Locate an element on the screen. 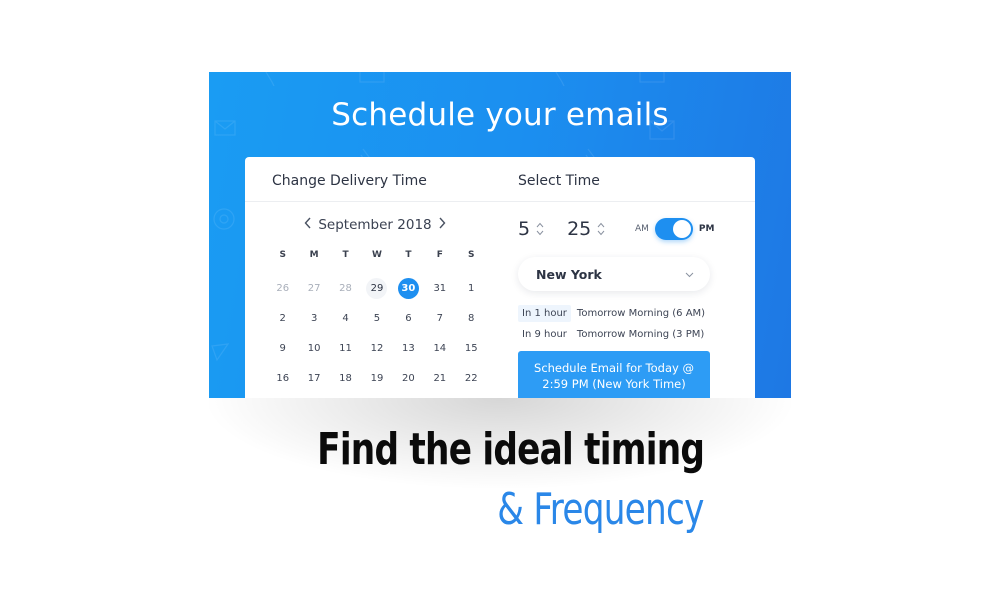  calendar-cell: 17 is located at coordinates (313, 378).